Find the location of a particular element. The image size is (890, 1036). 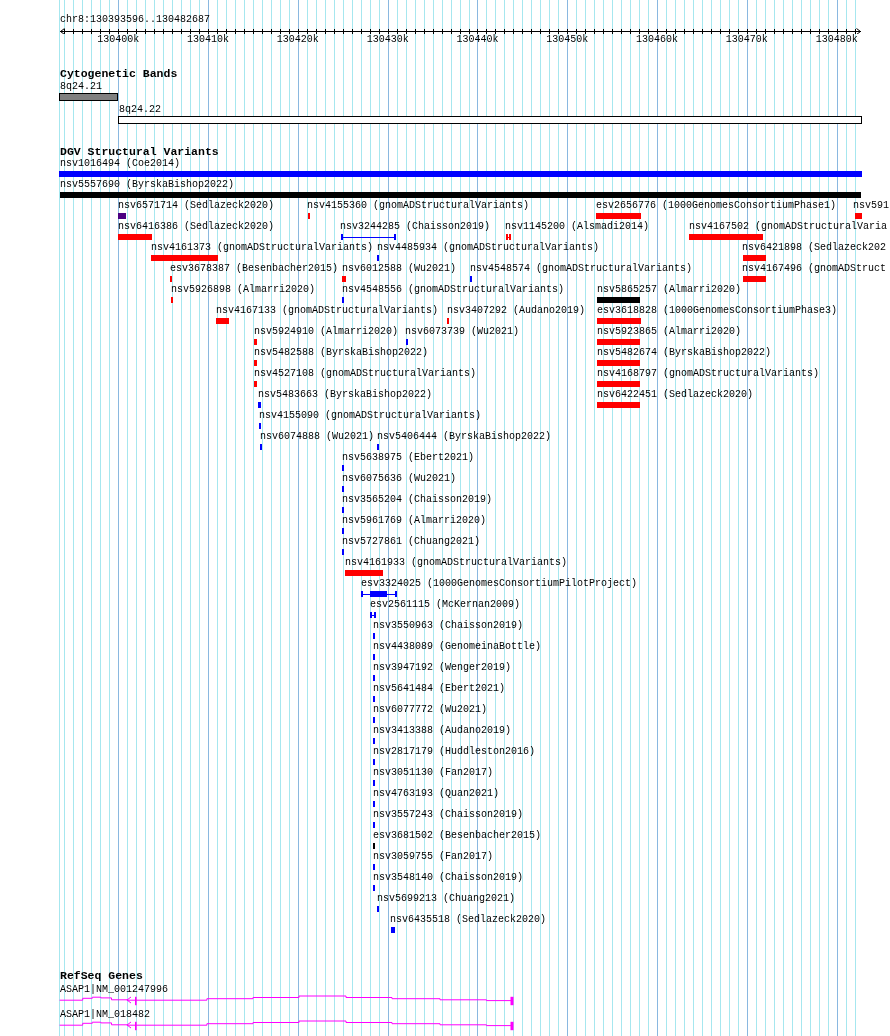

track-title: Cytogenetic Bands is located at coordinates (119, 73).